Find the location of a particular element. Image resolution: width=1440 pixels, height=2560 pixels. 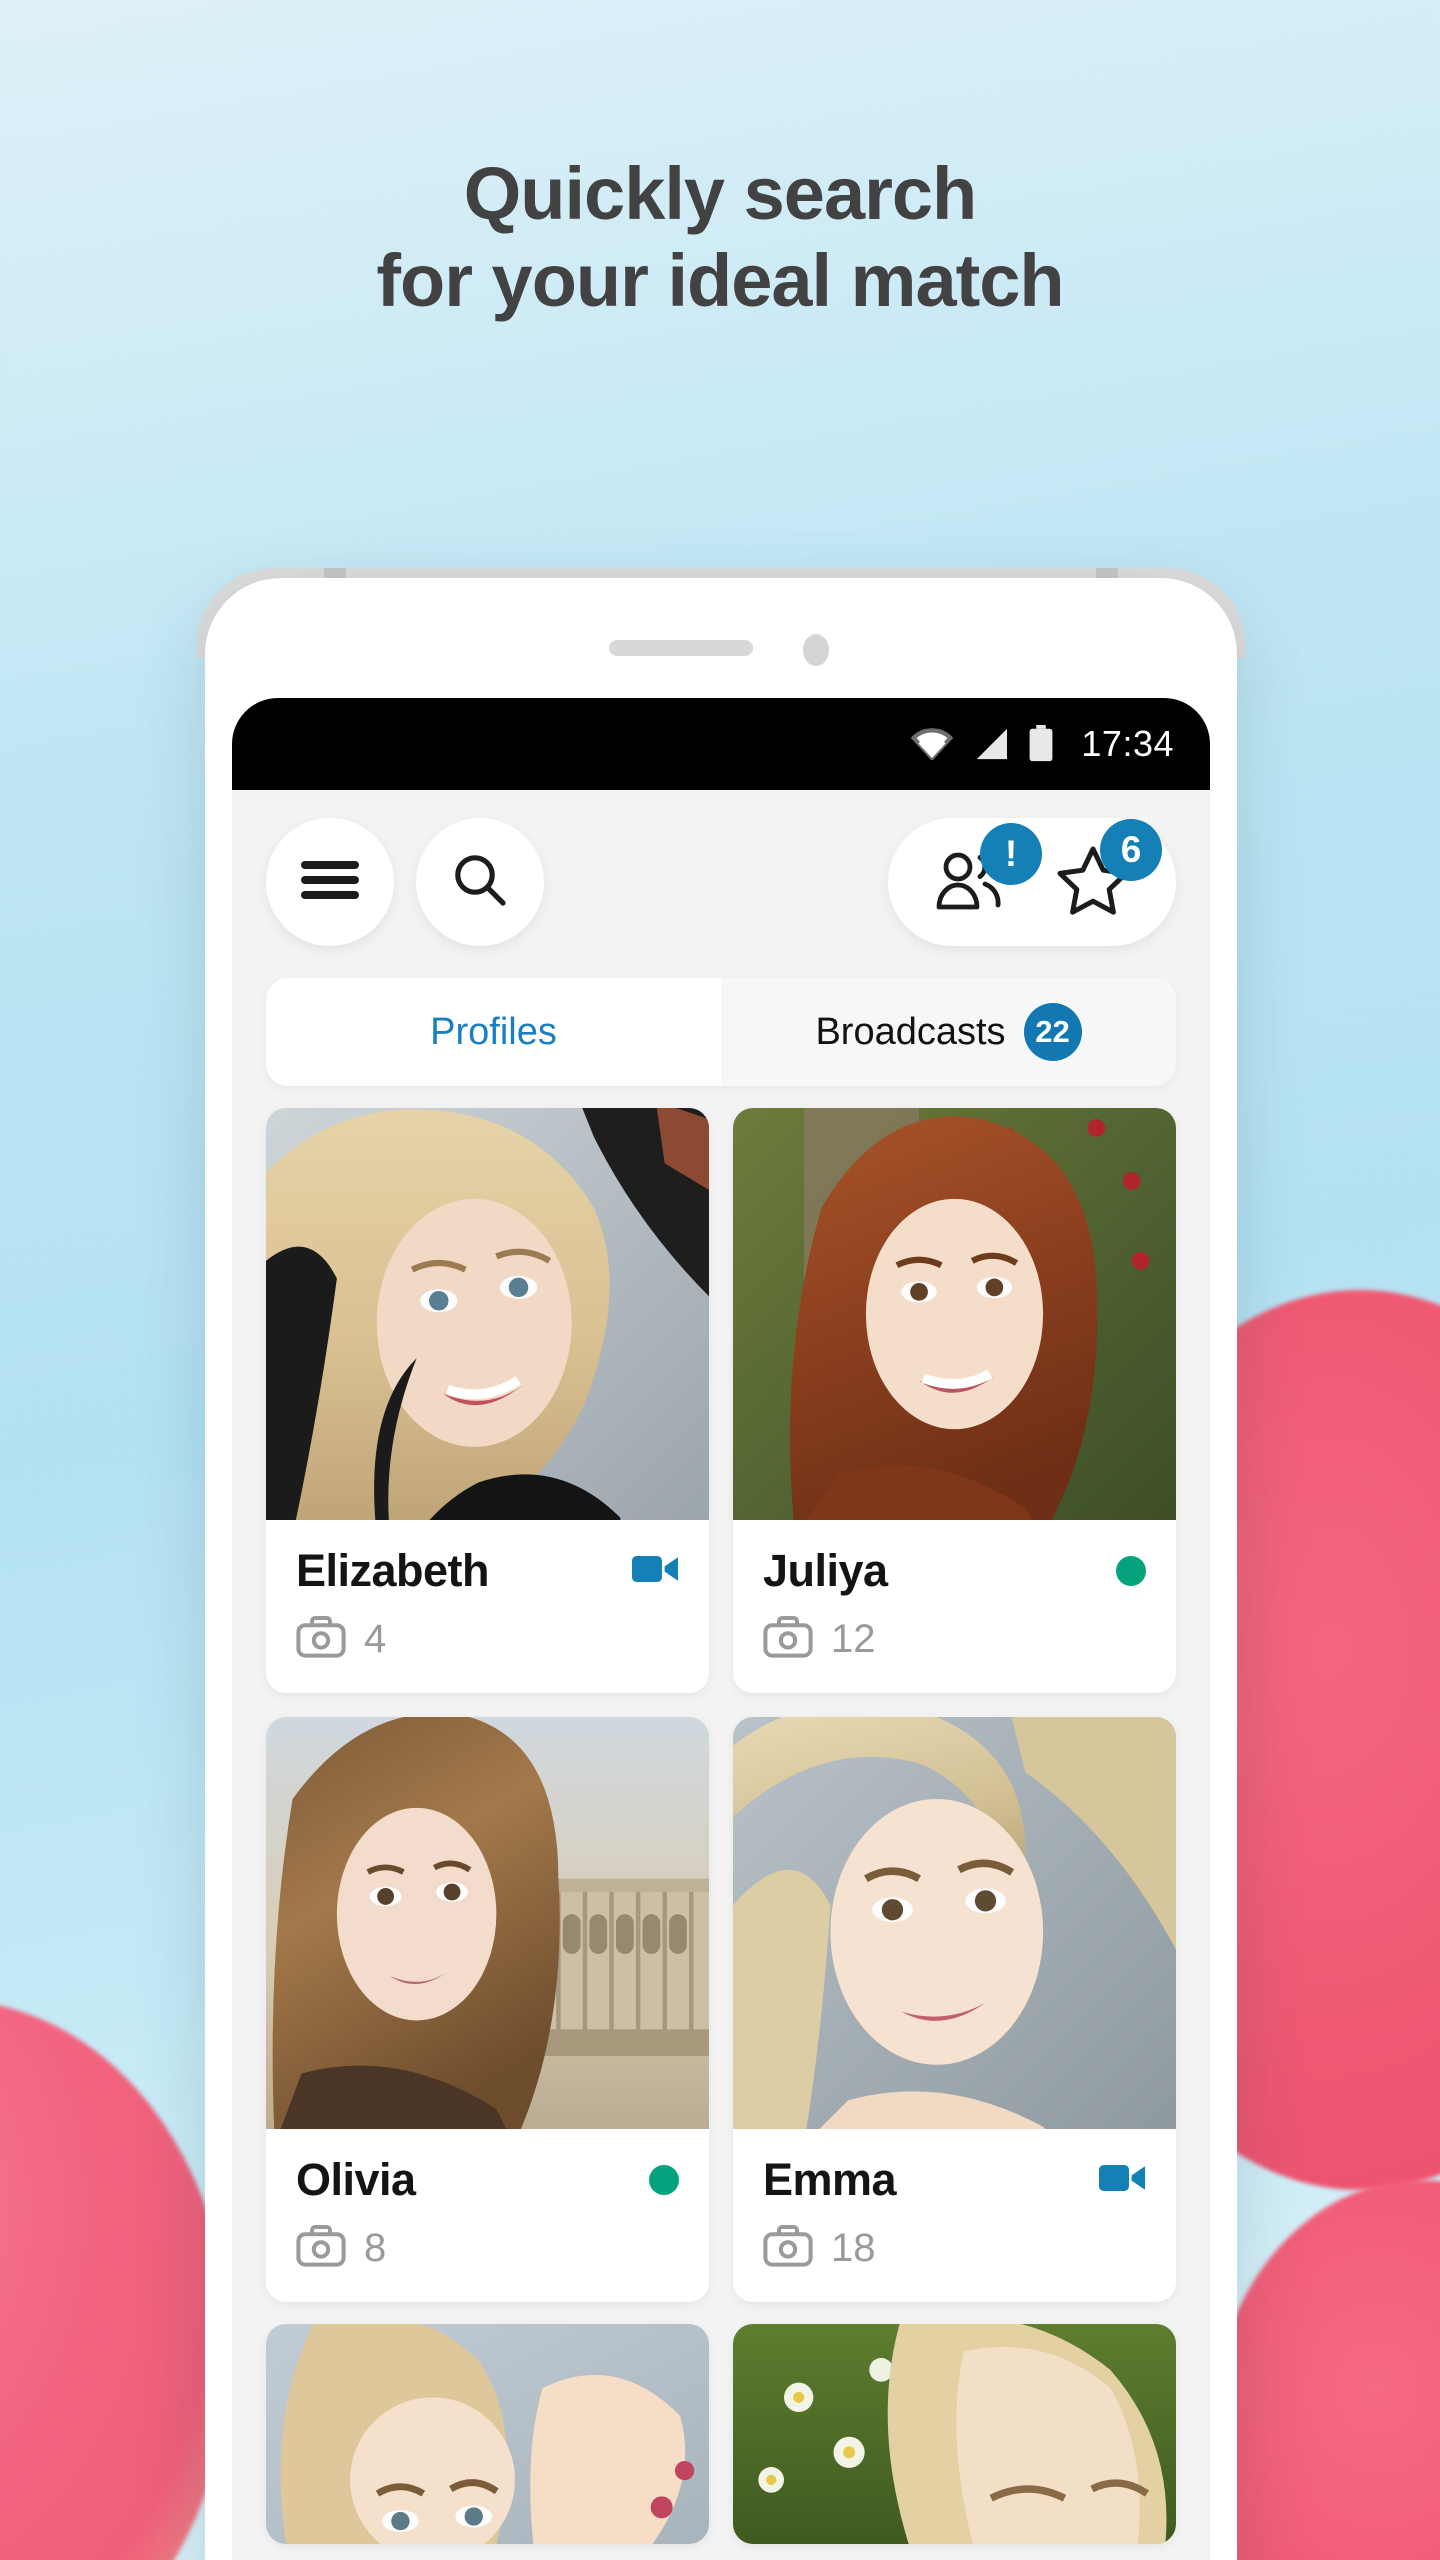

wifi-icon is located at coordinates (932, 744).